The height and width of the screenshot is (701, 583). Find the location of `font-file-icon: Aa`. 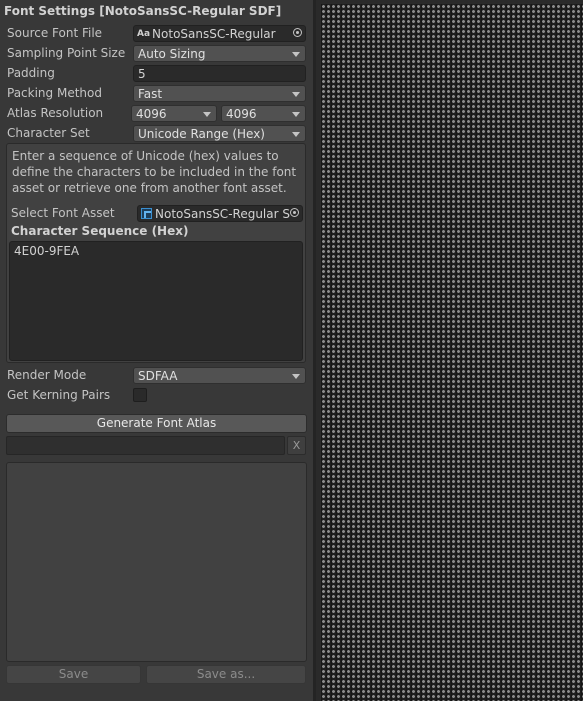

font-file-icon: Aa is located at coordinates (144, 34).